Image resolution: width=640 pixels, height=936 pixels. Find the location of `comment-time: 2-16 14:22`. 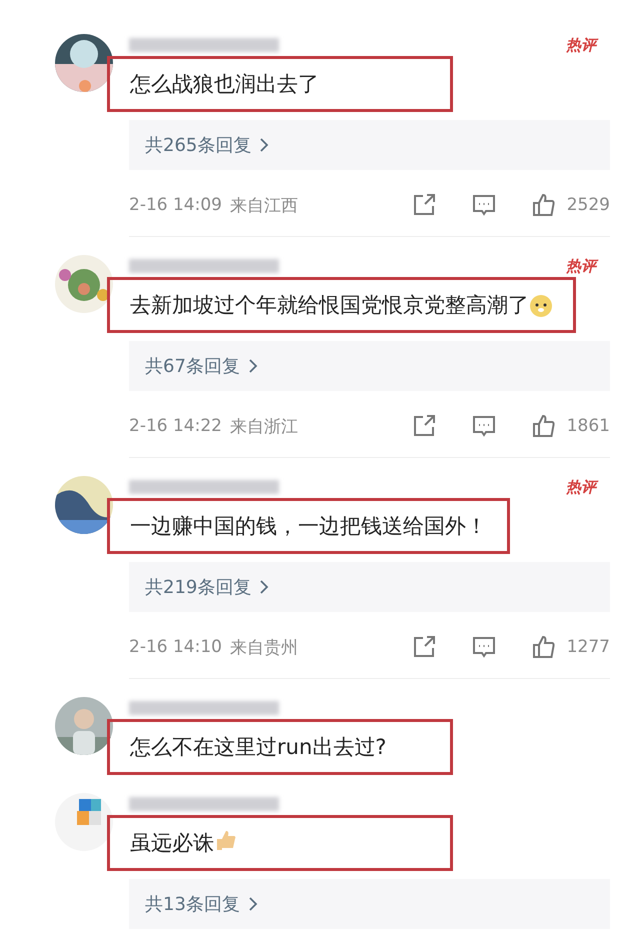

comment-time: 2-16 14:22 is located at coordinates (175, 426).